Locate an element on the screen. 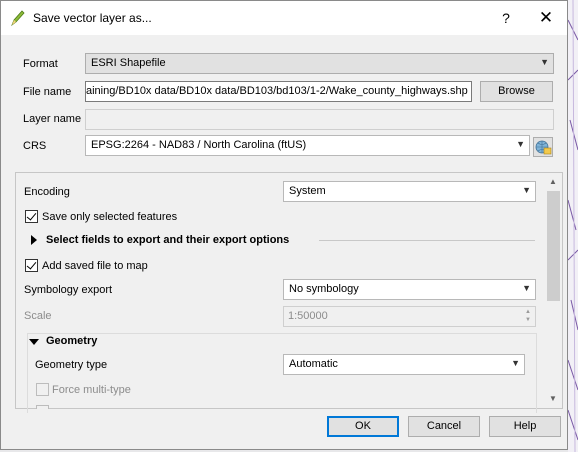  symbology-label: Symbology export is located at coordinates (68, 290).